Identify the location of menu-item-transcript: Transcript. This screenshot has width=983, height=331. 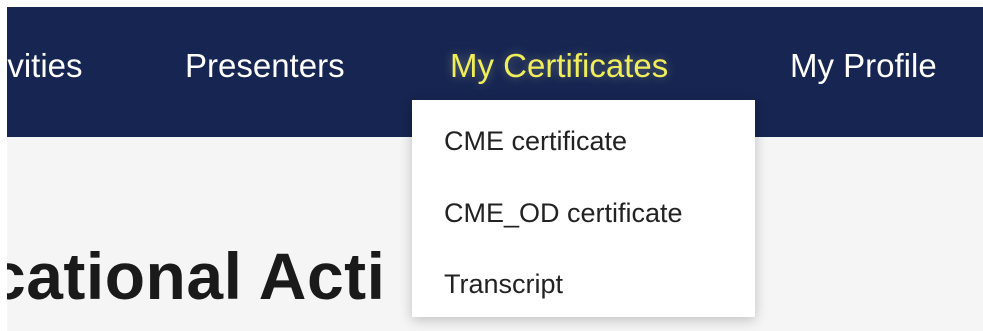
(503, 284).